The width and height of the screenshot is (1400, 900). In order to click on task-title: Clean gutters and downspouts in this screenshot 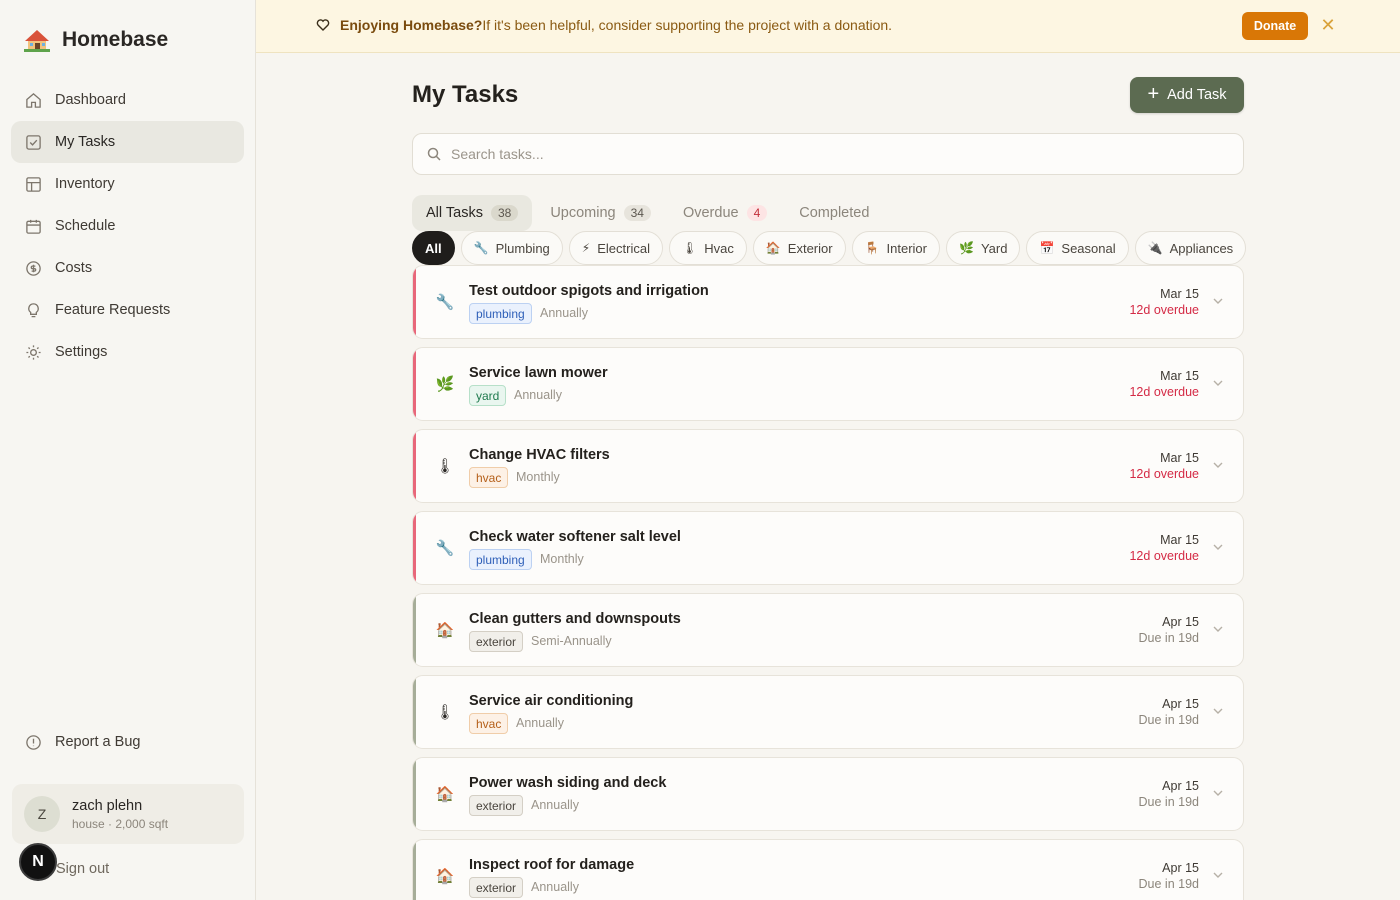, I will do `click(575, 619)`.